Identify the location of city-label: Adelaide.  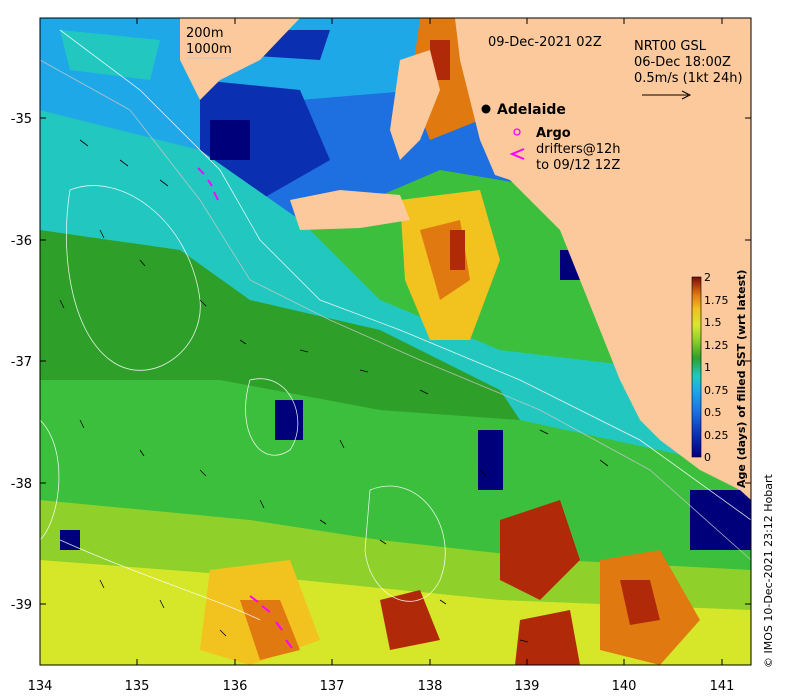
(531, 110).